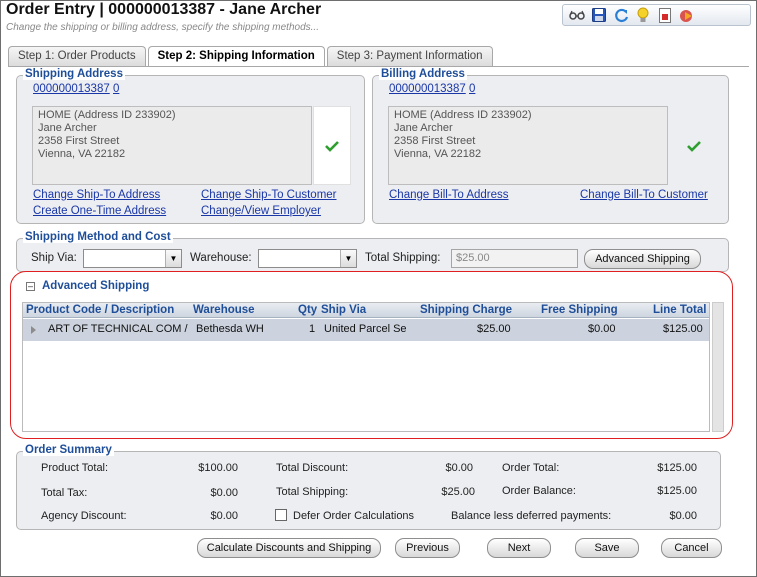  I want to click on change-view-employer-link: Change/View Employer, so click(261, 211).